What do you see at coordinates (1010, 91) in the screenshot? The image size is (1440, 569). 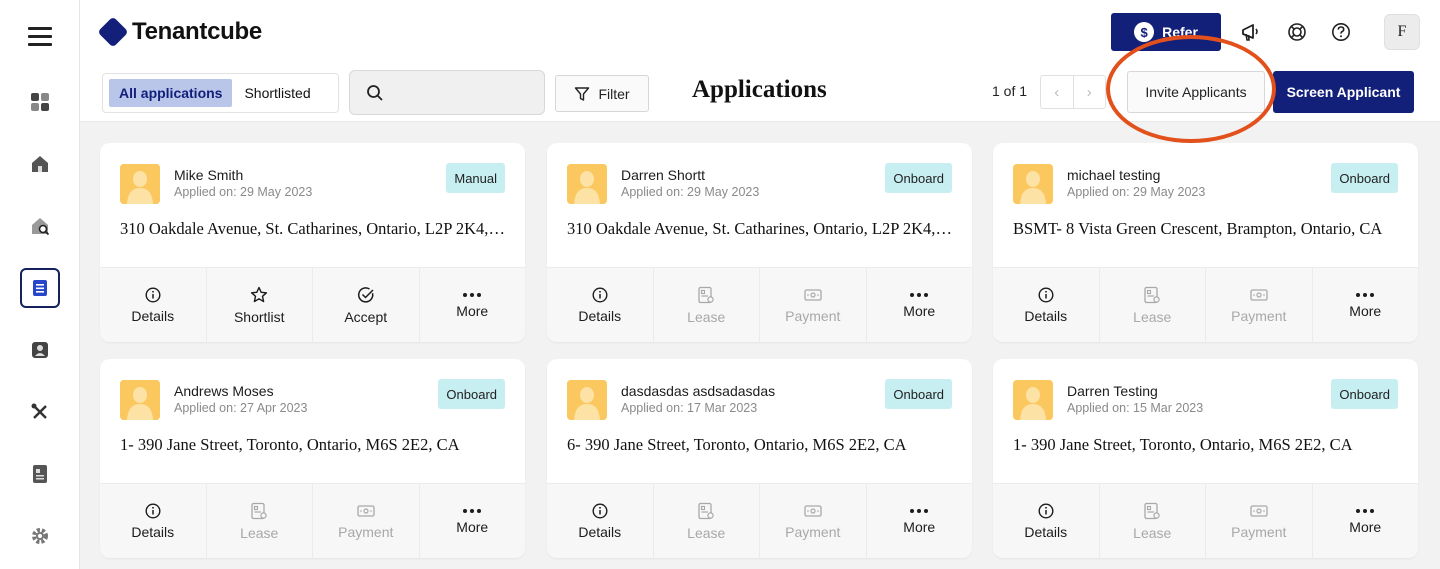 I see `pagination-text: 1 of 1` at bounding box center [1010, 91].